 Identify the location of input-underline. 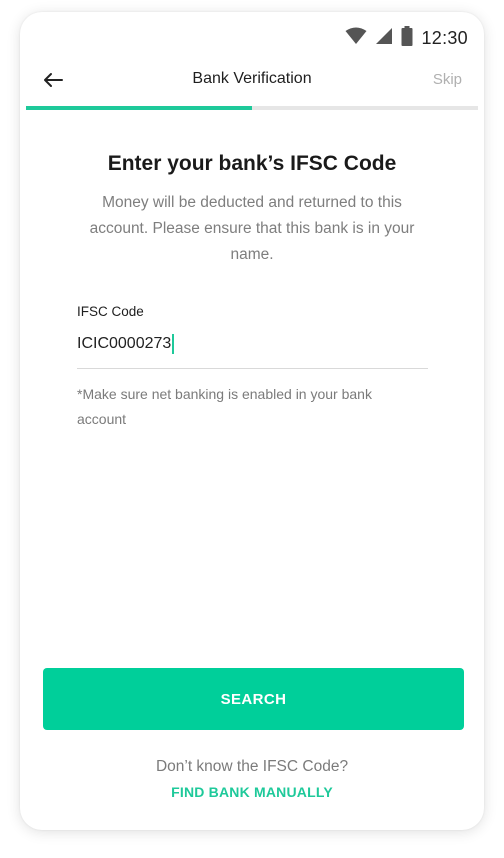
(252, 368).